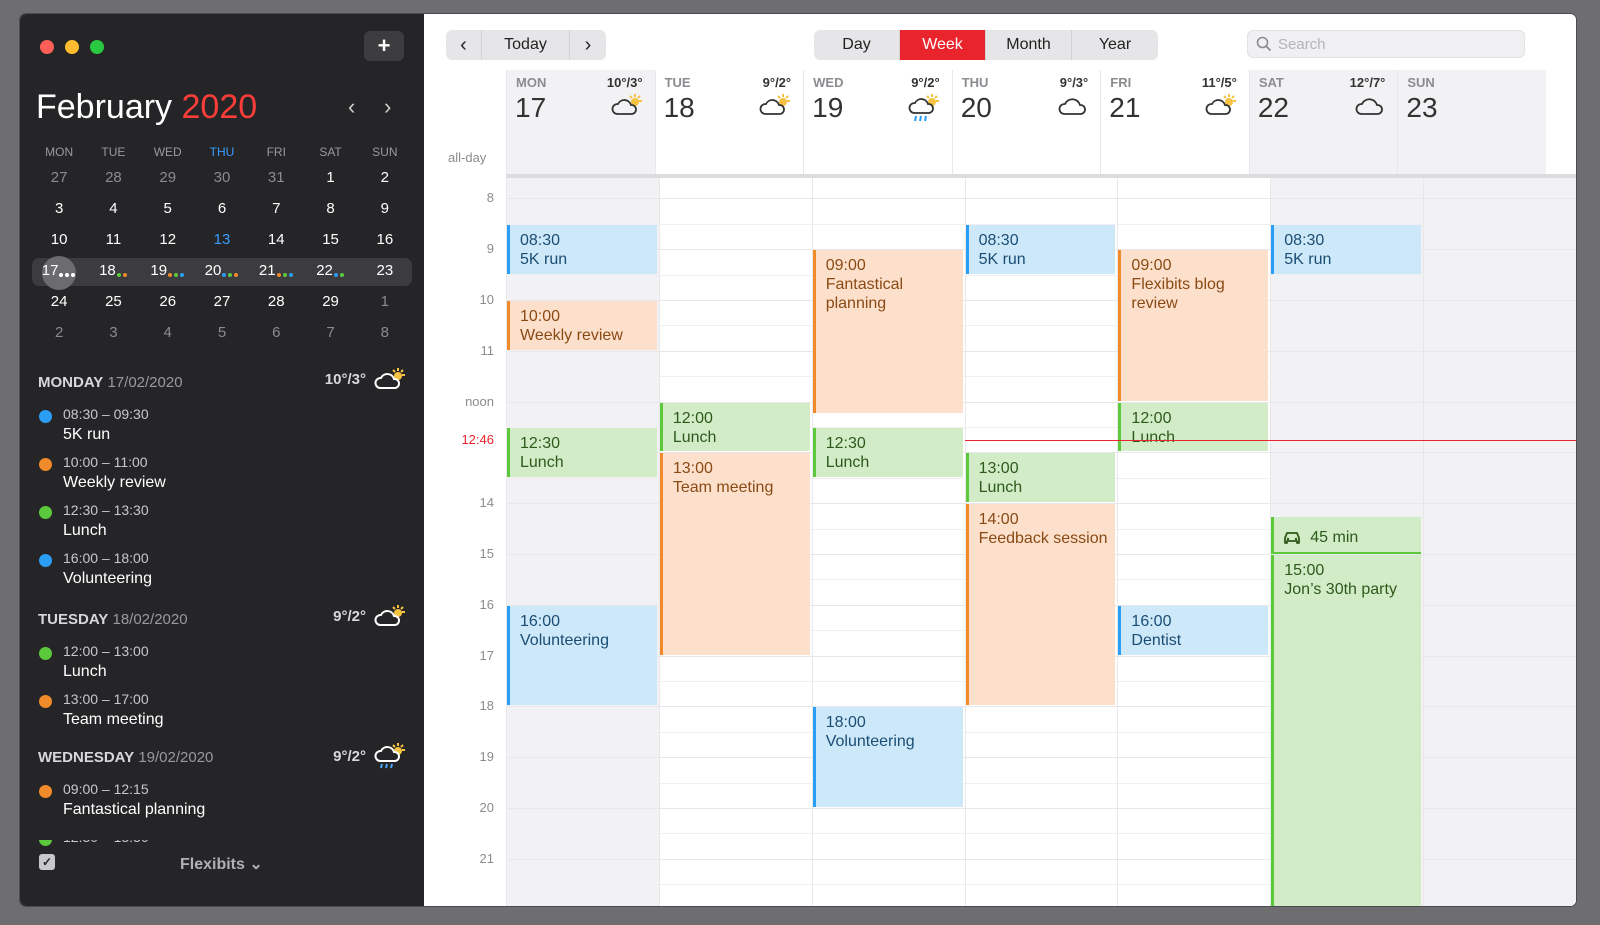 The image size is (1600, 925). I want to click on mini-day: 15, so click(330, 241).